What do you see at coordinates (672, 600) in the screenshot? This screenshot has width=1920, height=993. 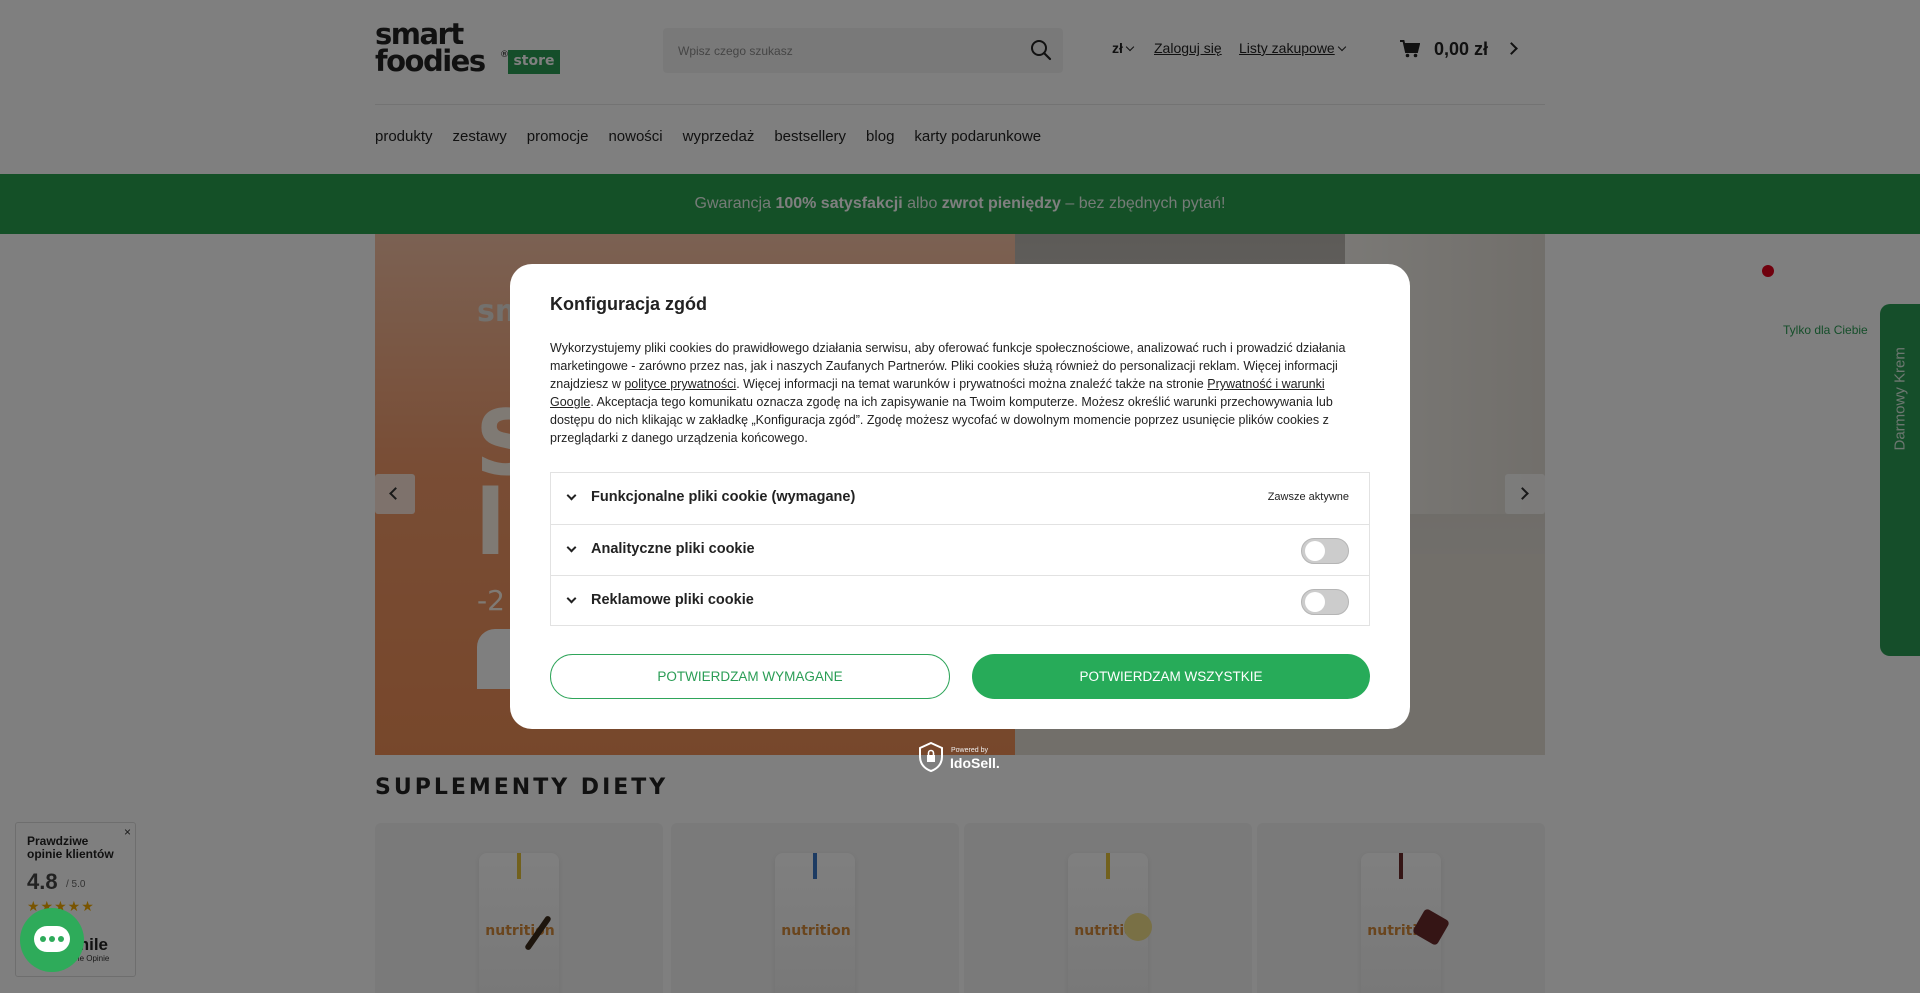 I see `cookie-category-label: Reklamowe pliki cookie` at bounding box center [672, 600].